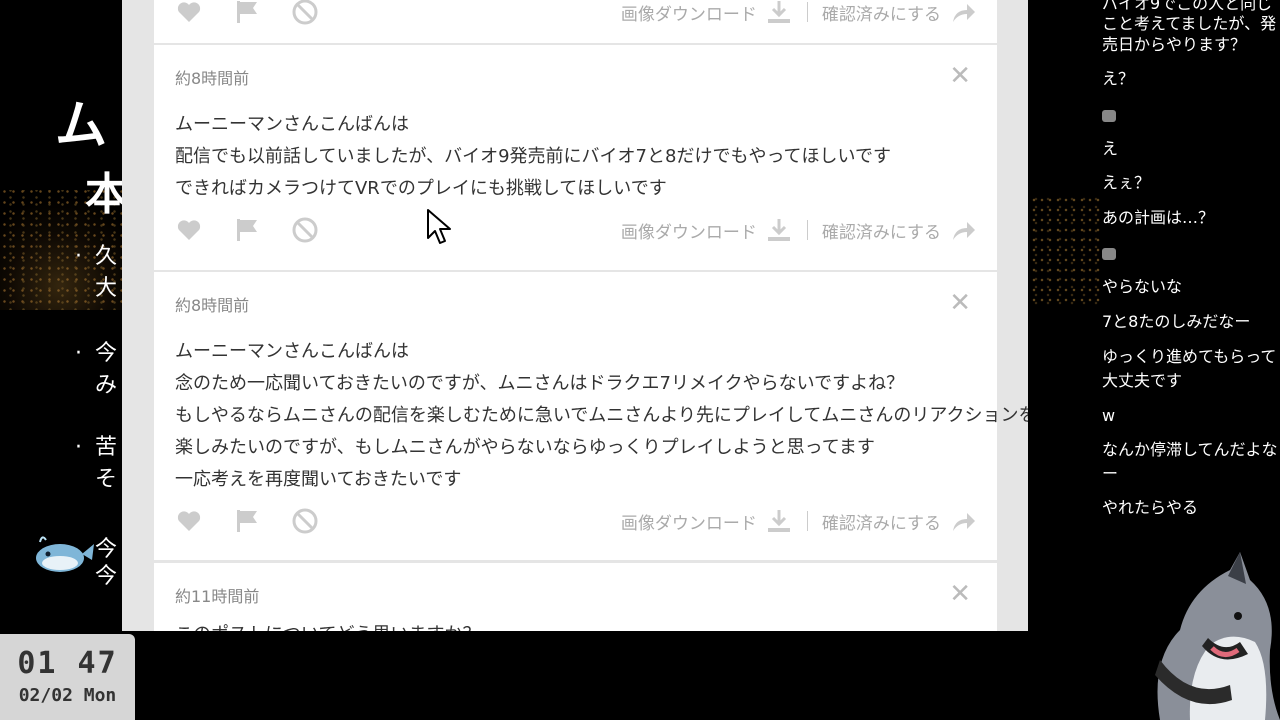 Image resolution: width=1280 pixels, height=720 pixels. Describe the element at coordinates (1126, 182) in the screenshot. I see `chat-message: えぇ？` at that location.